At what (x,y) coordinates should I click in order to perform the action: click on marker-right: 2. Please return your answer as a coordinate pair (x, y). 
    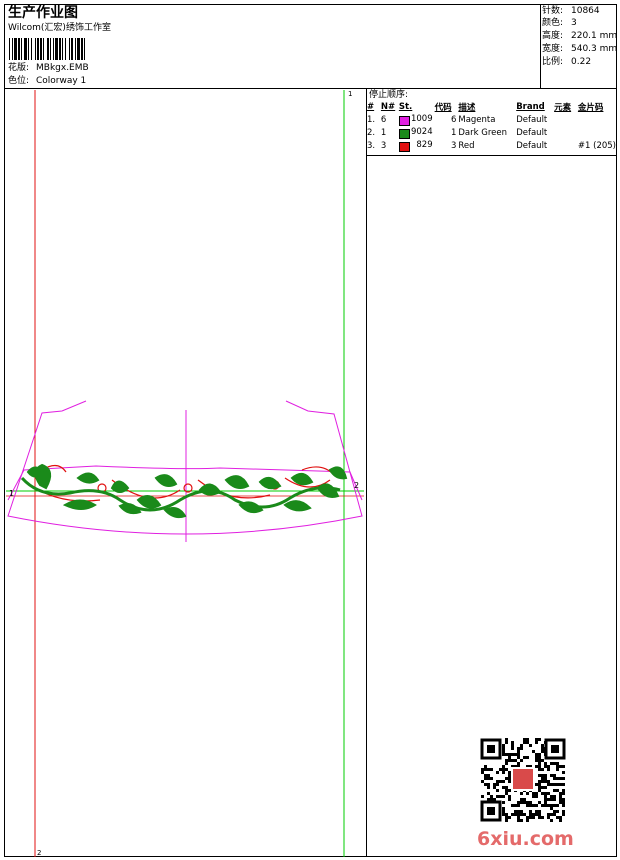
    Looking at the image, I should click on (356, 485).